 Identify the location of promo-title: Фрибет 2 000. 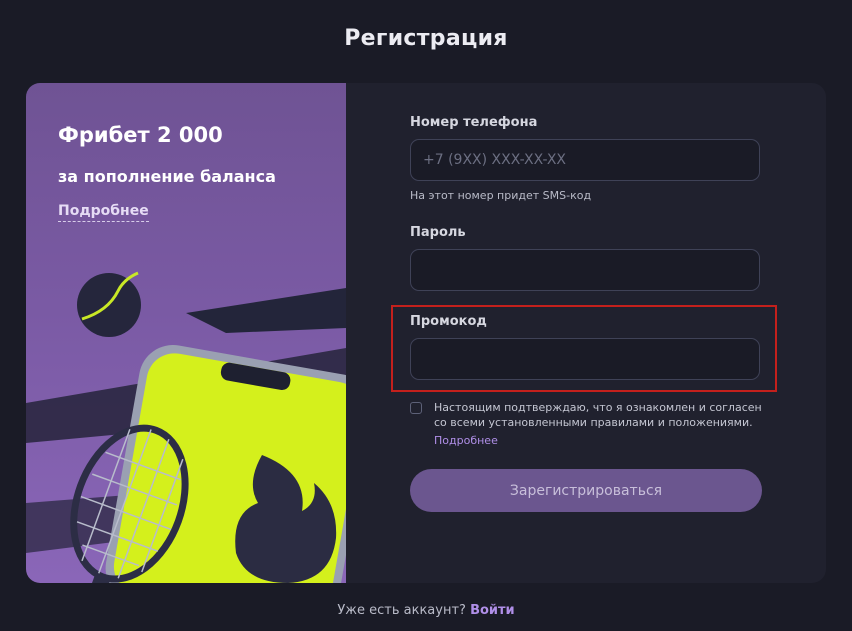
(140, 135).